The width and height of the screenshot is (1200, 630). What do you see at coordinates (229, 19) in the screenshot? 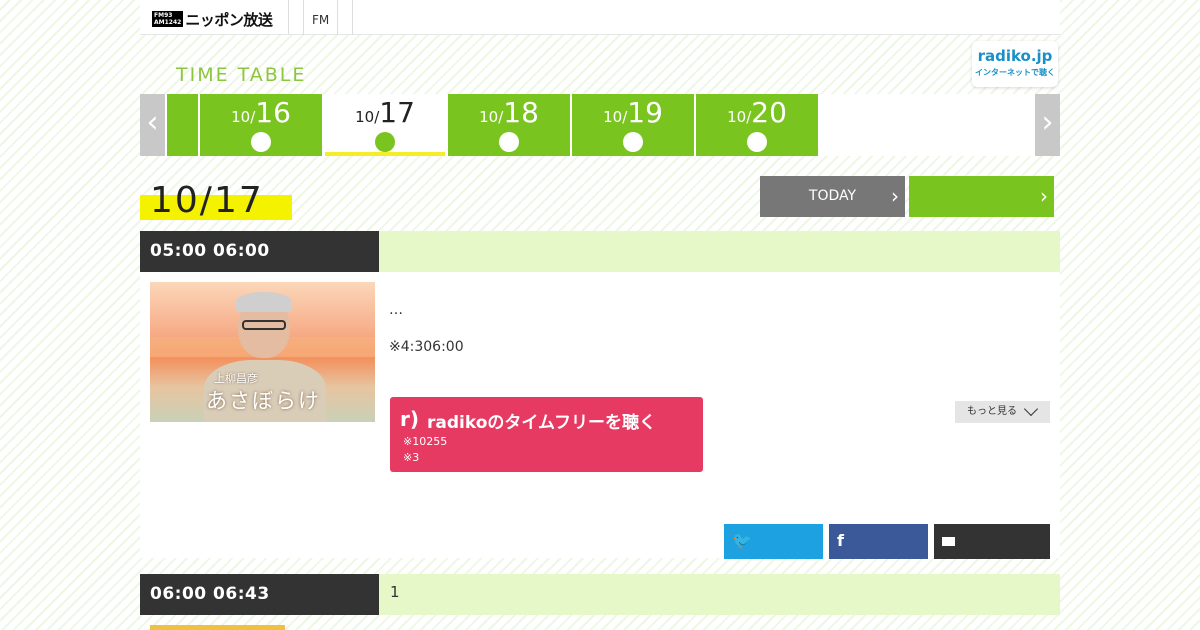
I see `logo-name: ニッポン放送` at bounding box center [229, 19].